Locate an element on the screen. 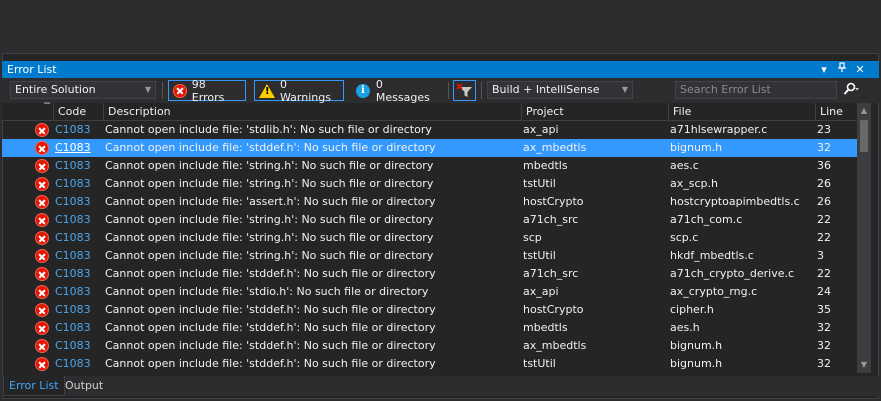  scroll-up-icon: ▲ is located at coordinates (864, 111).